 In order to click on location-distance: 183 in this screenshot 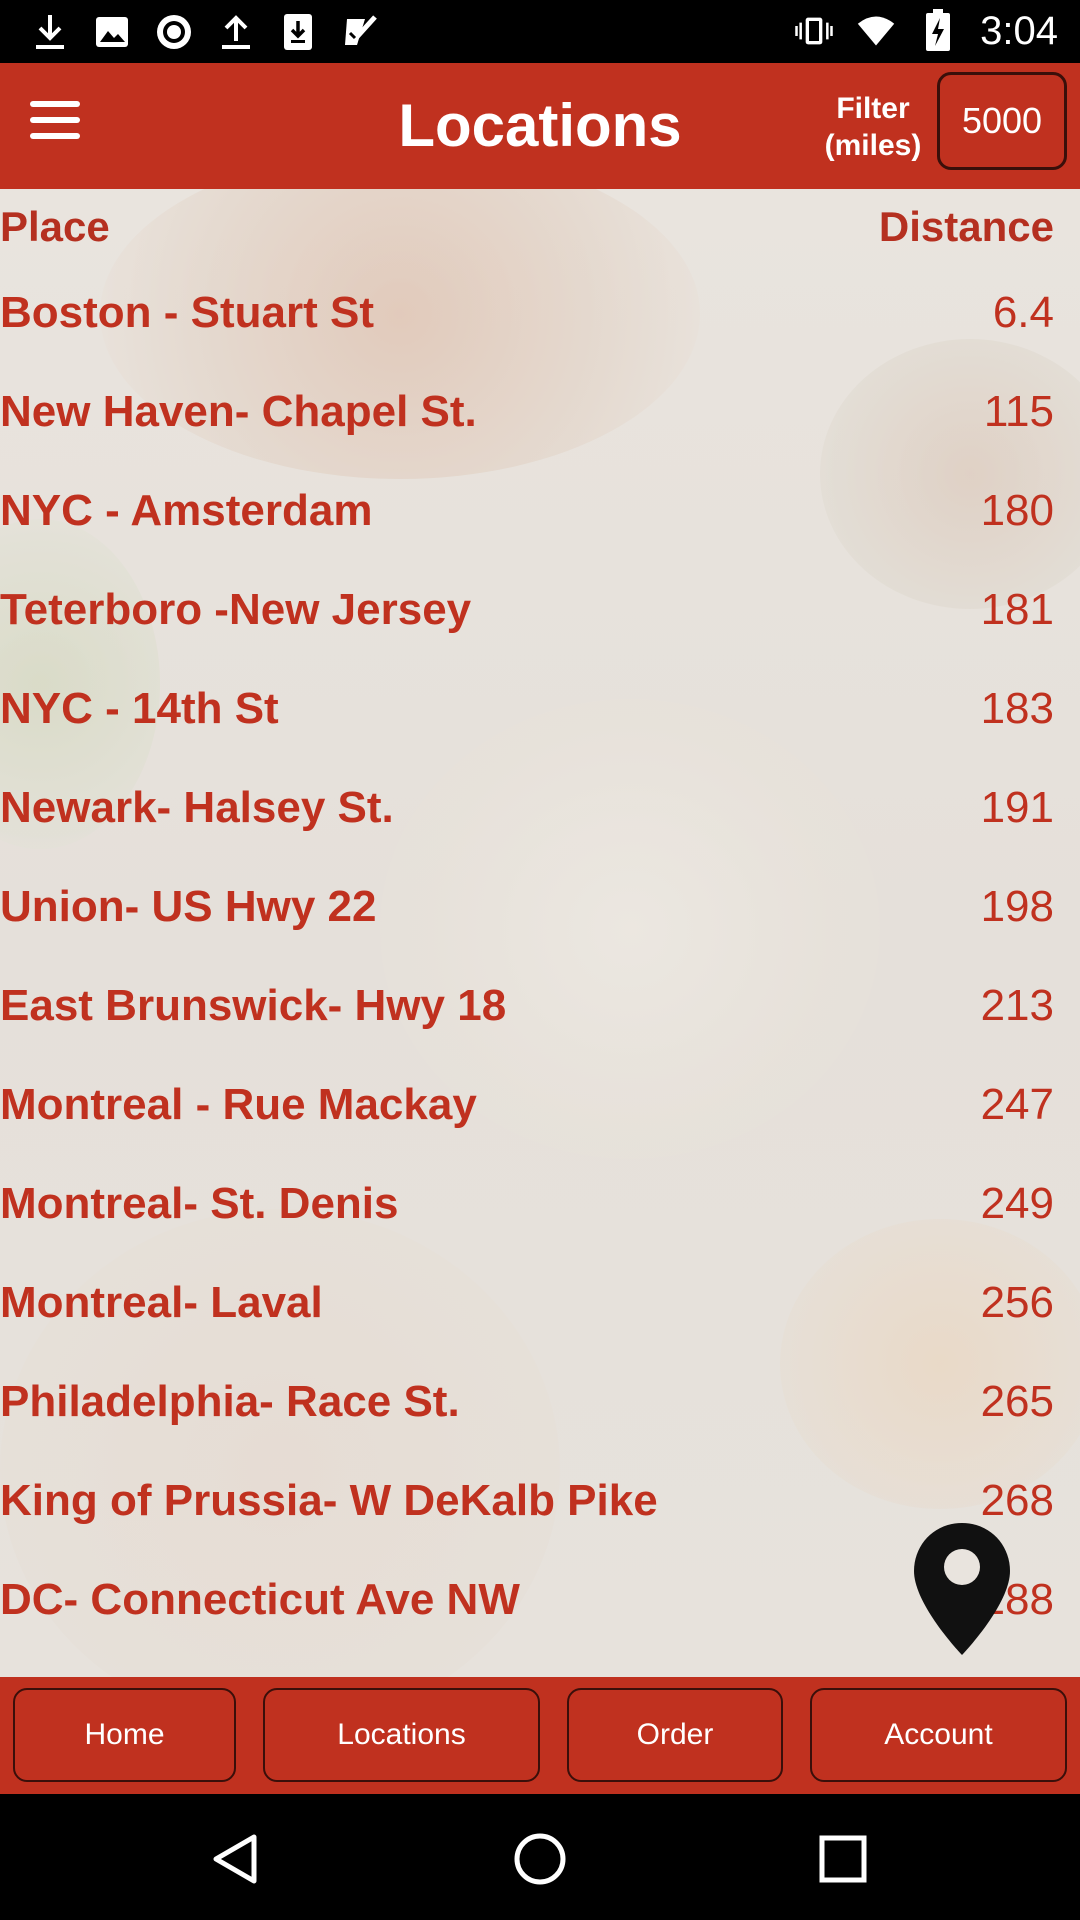, I will do `click(1017, 708)`.